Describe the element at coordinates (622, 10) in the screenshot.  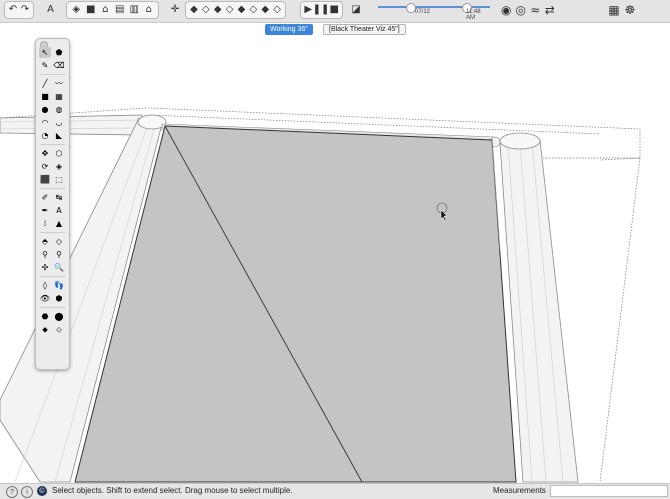
I see `extensions-group: ▦ ☸` at that location.